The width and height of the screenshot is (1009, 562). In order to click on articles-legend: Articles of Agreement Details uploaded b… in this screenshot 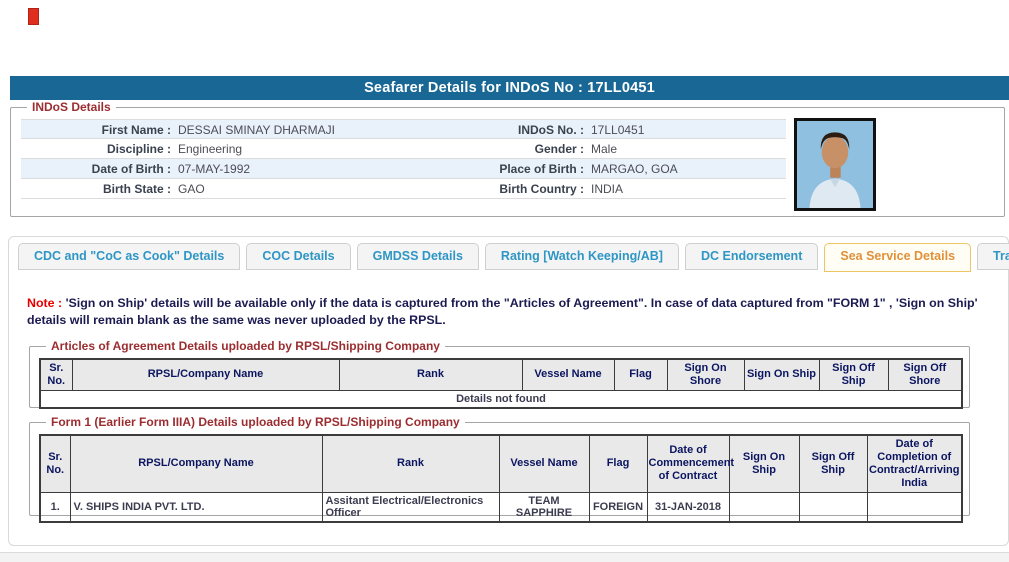, I will do `click(245, 346)`.